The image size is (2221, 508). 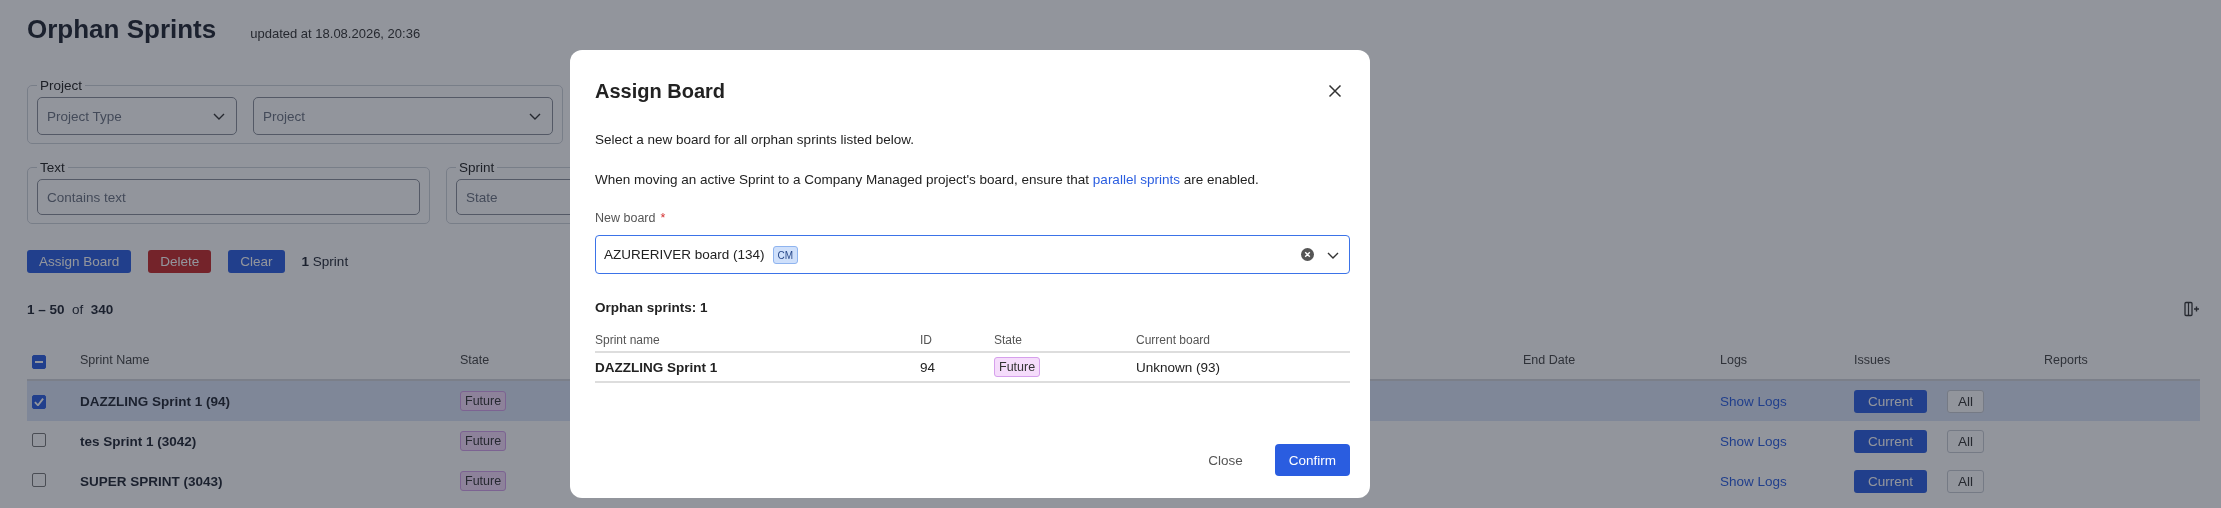 What do you see at coordinates (180, 261) in the screenshot?
I see `action-button: Delete` at bounding box center [180, 261].